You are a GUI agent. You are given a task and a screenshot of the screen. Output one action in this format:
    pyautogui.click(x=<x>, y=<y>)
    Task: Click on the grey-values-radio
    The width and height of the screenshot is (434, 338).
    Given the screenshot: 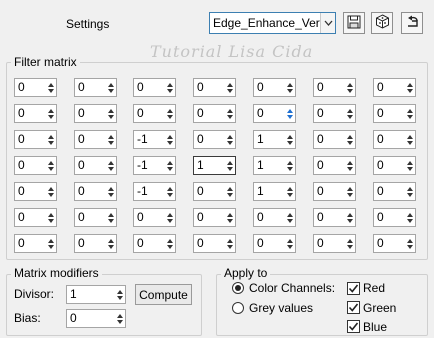 What is the action you would take?
    pyautogui.click(x=238, y=308)
    